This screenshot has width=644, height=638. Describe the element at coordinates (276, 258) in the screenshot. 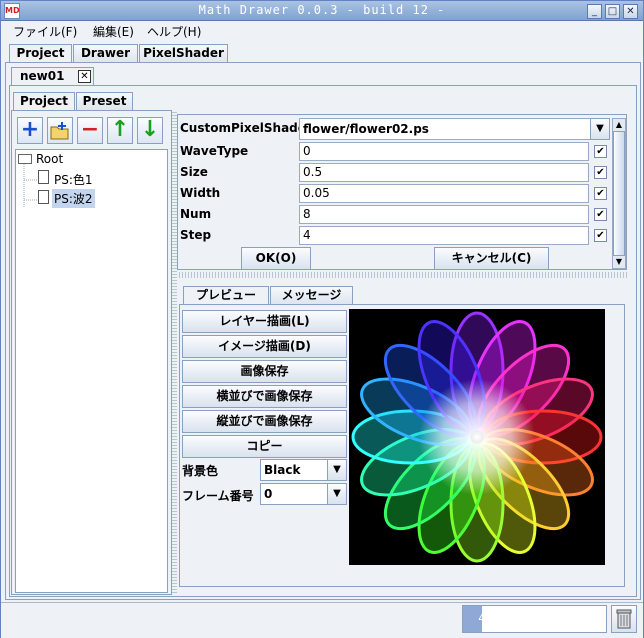

I see `ok-button: OK(O)` at that location.